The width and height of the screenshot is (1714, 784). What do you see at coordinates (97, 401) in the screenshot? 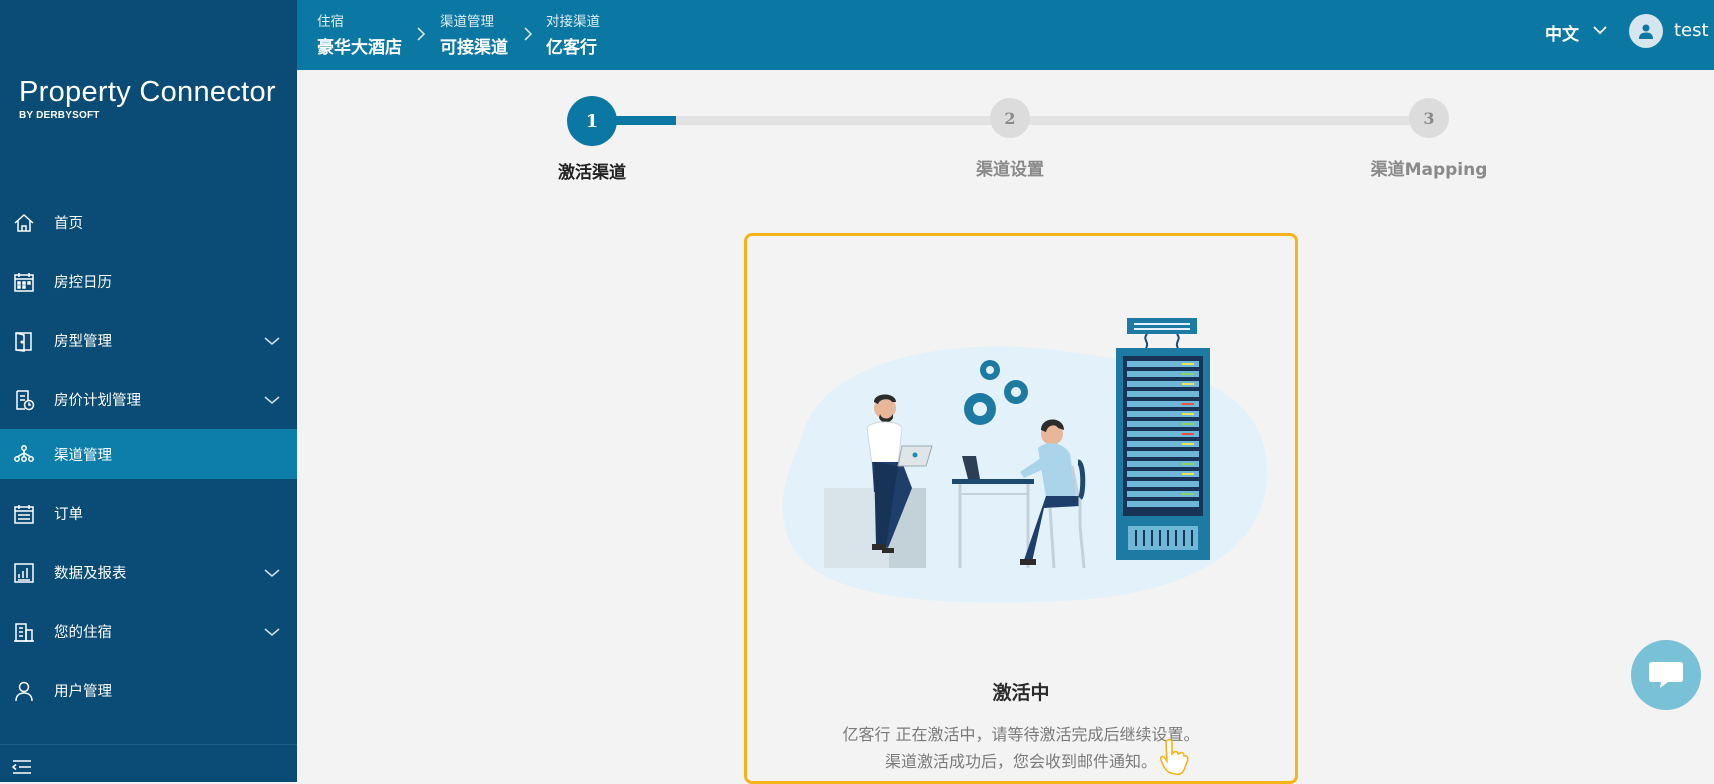
I see `sidebar-item-label: 房价计划管理` at bounding box center [97, 401].